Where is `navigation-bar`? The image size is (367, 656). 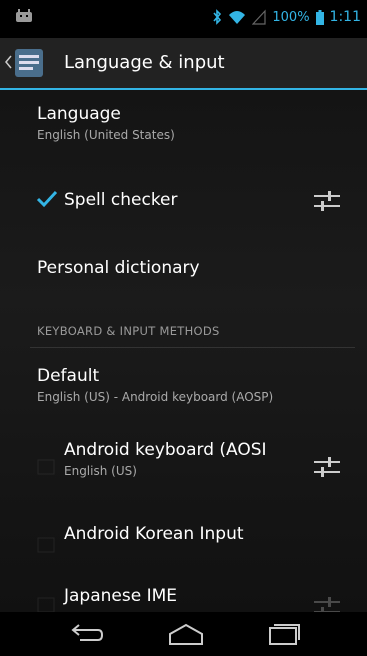
navigation-bar is located at coordinates (183, 634).